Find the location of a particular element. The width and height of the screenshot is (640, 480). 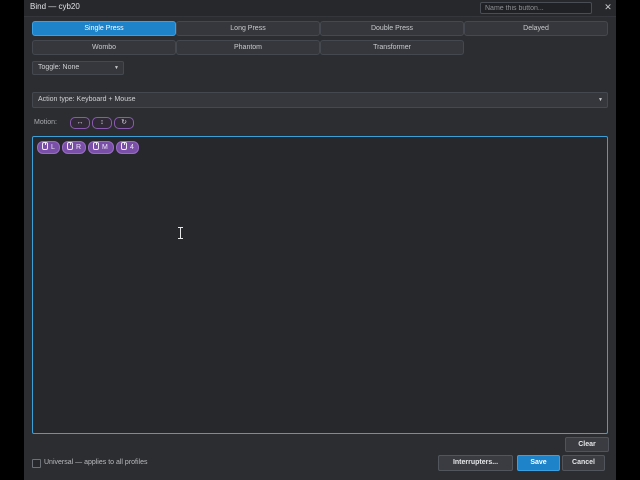

action-type-label: Action type: Keyboard + Mouse is located at coordinates (87, 99).